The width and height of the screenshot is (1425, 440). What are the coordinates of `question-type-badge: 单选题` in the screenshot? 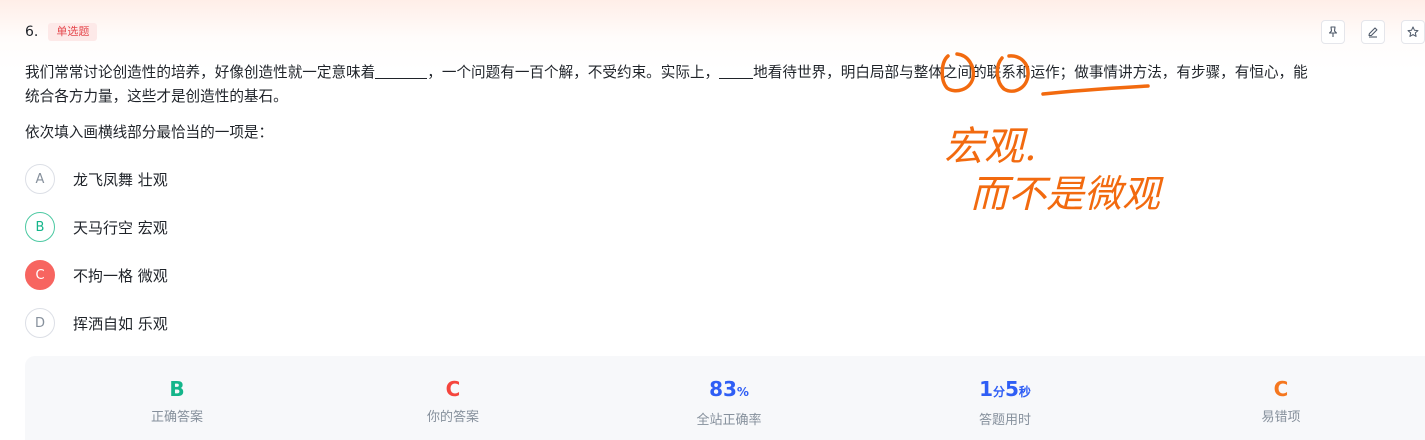 It's located at (73, 32).